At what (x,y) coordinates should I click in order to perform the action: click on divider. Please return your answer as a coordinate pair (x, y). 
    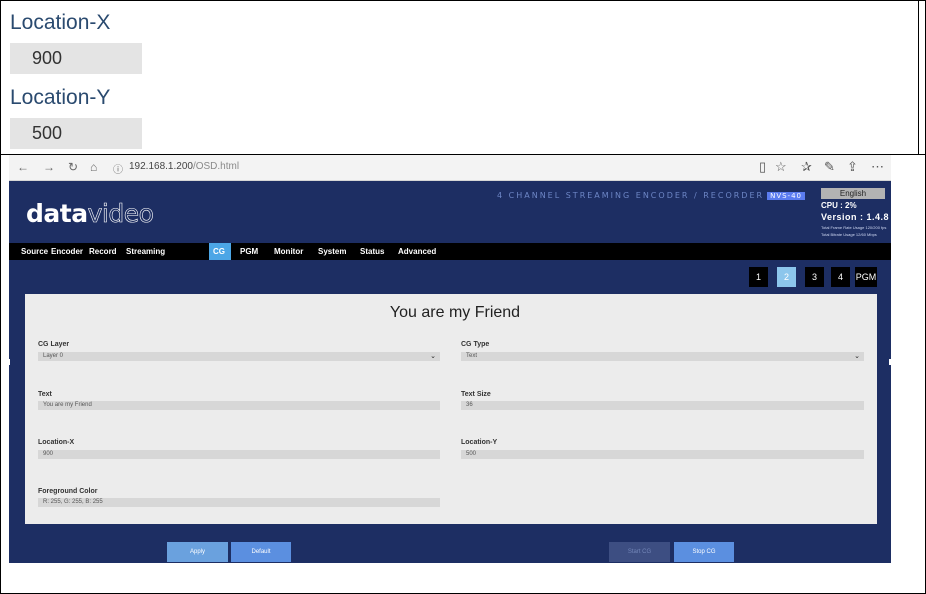
    Looking at the image, I should click on (918, 77).